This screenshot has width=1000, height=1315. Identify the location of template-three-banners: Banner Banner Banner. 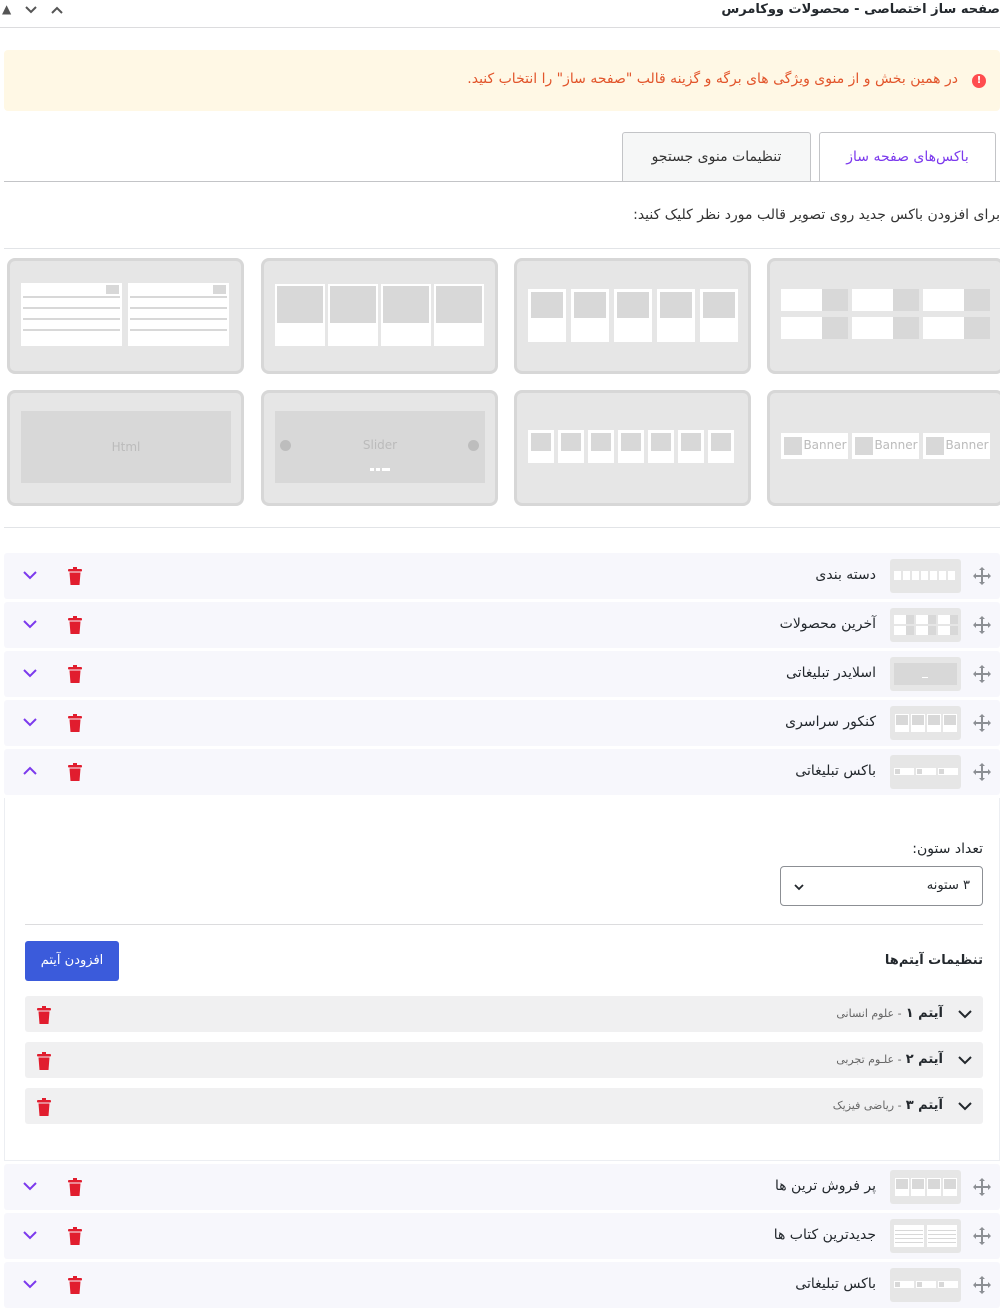
(883, 448).